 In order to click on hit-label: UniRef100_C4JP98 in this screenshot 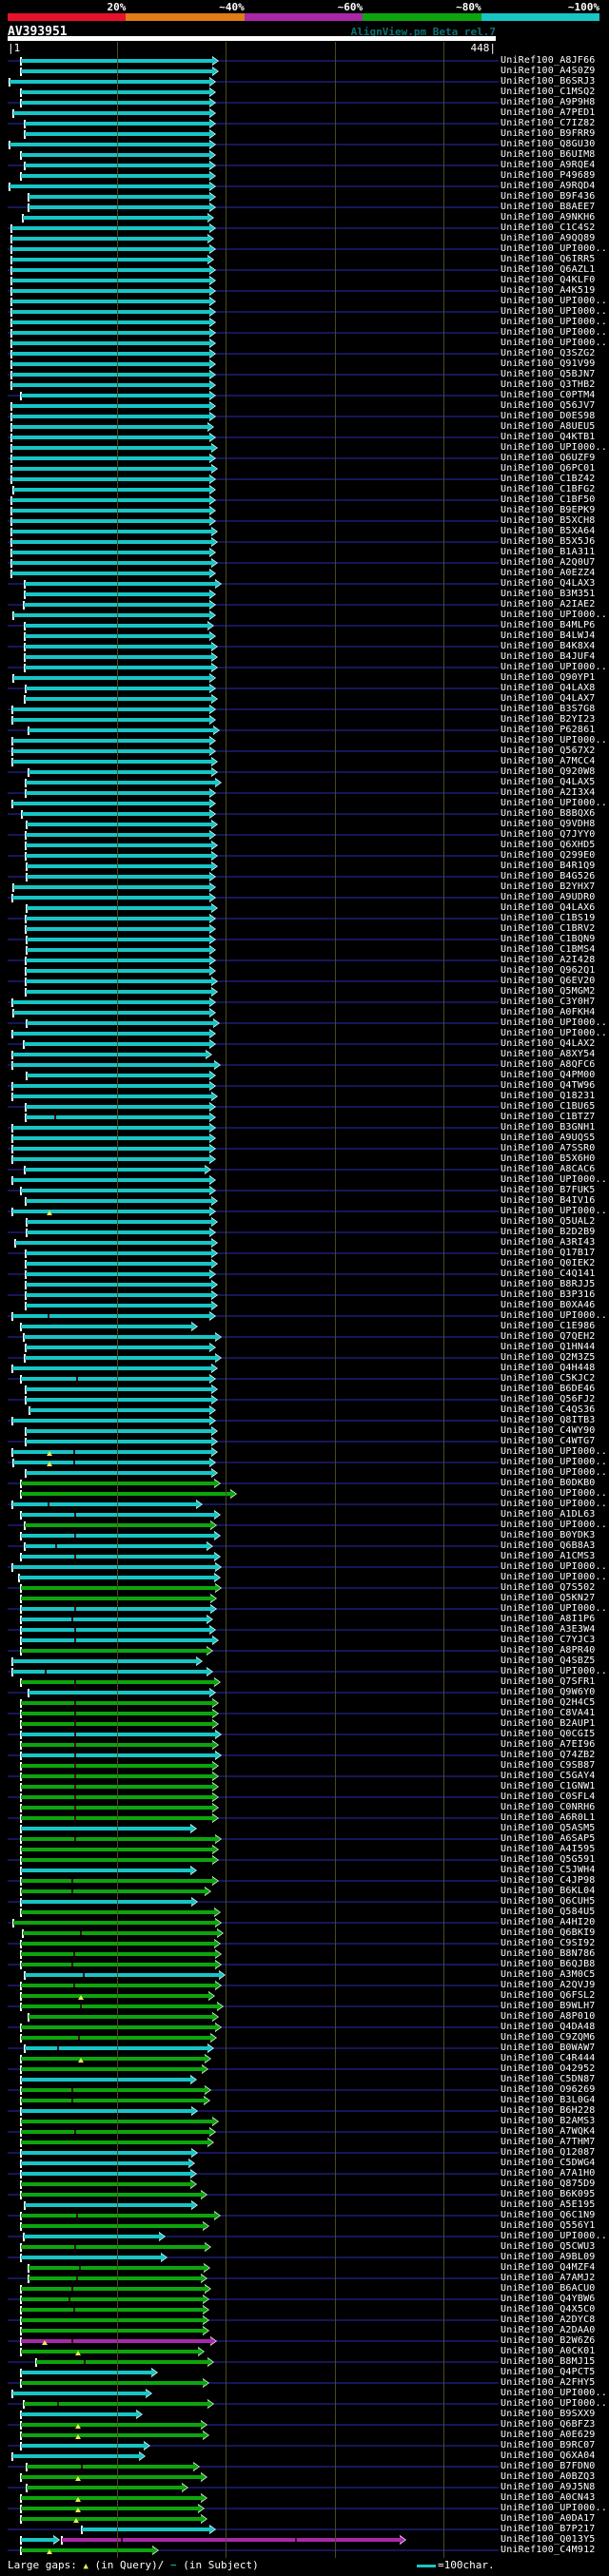, I will do `click(548, 1880)`.